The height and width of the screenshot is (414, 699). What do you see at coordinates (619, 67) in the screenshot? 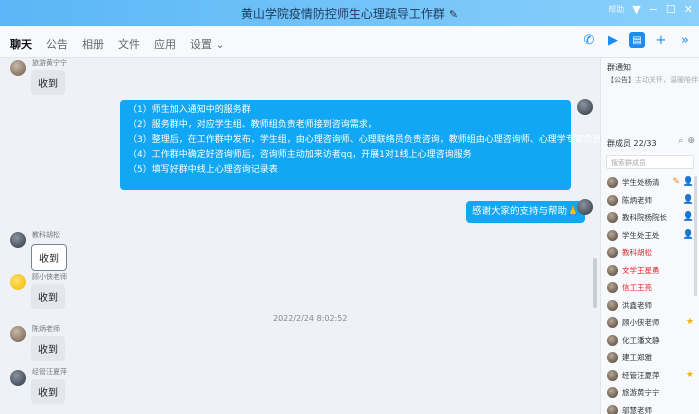
I see `notice-title: 群通知` at bounding box center [619, 67].